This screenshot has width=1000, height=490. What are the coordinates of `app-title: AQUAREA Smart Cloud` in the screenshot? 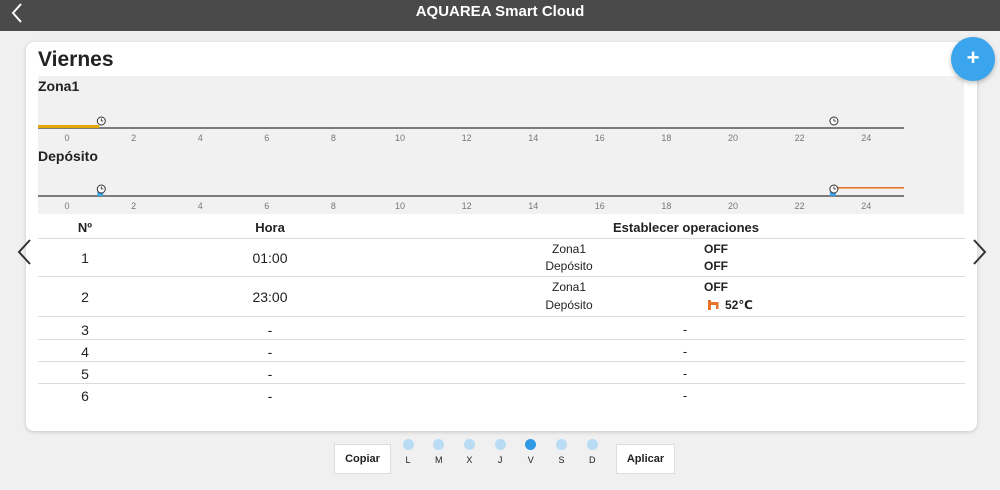 It's located at (500, 11).